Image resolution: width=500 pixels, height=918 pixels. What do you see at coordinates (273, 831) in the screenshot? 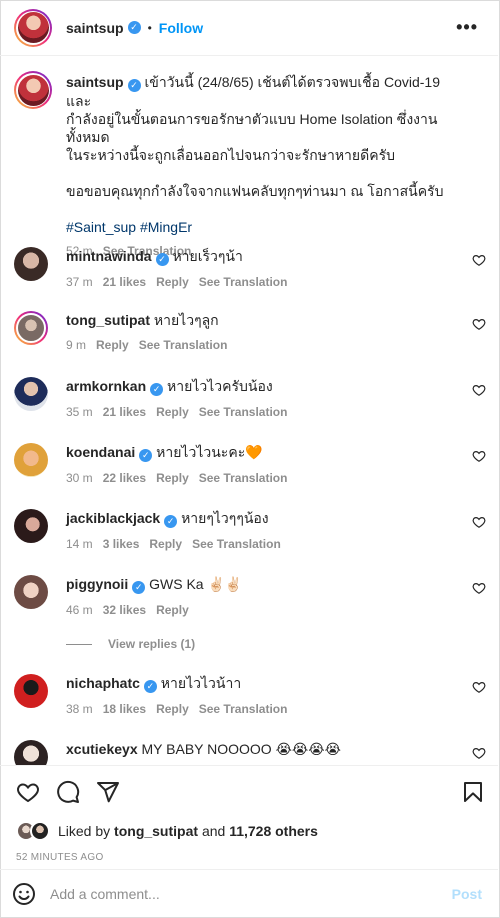
I see `liked-by-others: 11,728 others` at bounding box center [273, 831].